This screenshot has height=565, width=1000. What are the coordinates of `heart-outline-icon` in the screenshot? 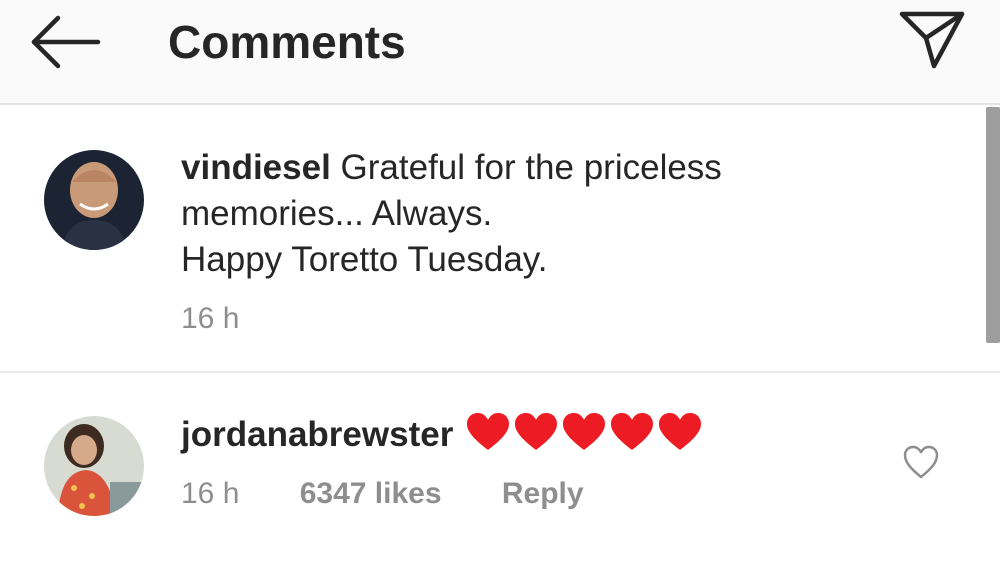 It's located at (921, 462).